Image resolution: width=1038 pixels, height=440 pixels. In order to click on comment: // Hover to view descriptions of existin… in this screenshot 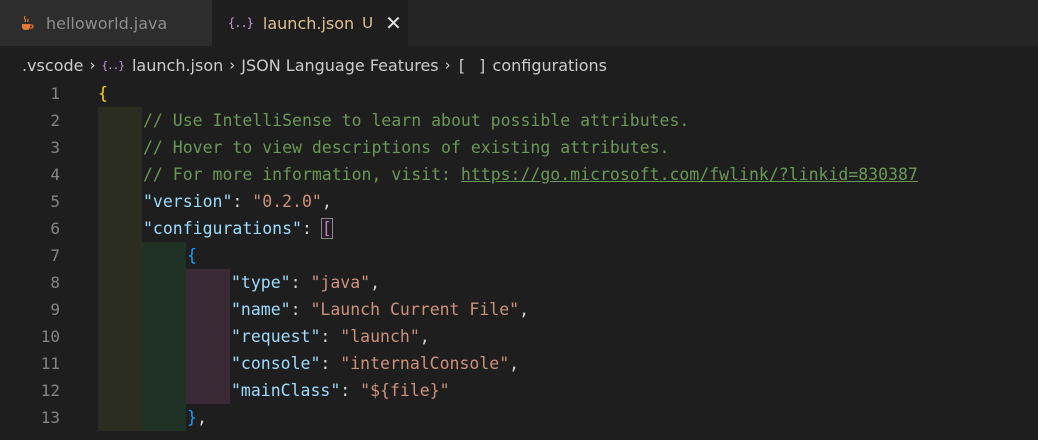, I will do `click(406, 147)`.